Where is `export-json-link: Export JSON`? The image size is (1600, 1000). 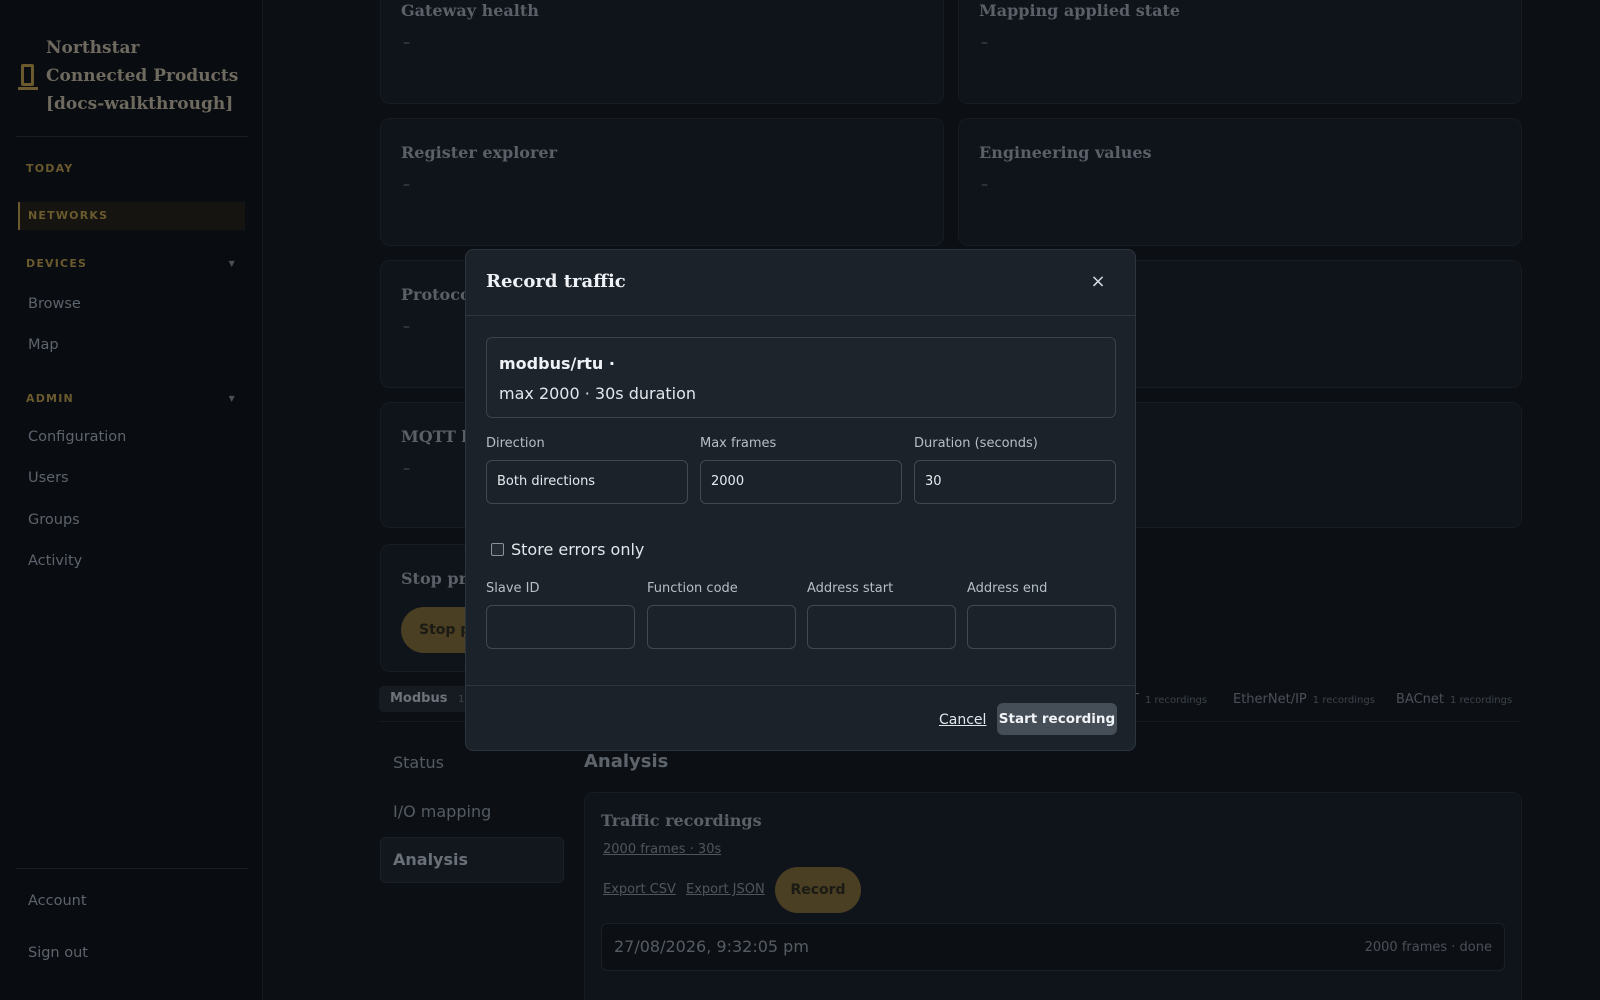 export-json-link: Export JSON is located at coordinates (725, 889).